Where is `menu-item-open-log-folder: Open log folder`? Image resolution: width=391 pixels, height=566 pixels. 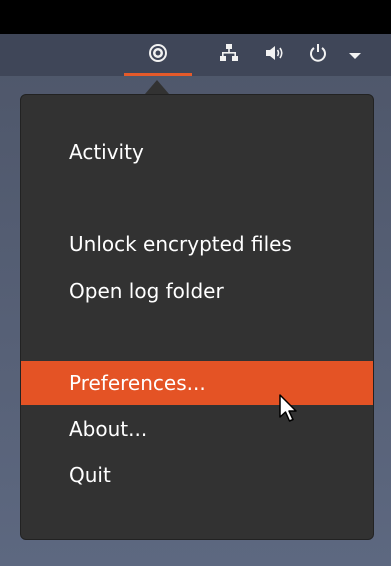
menu-item-open-log-folder: Open log folder is located at coordinates (197, 291).